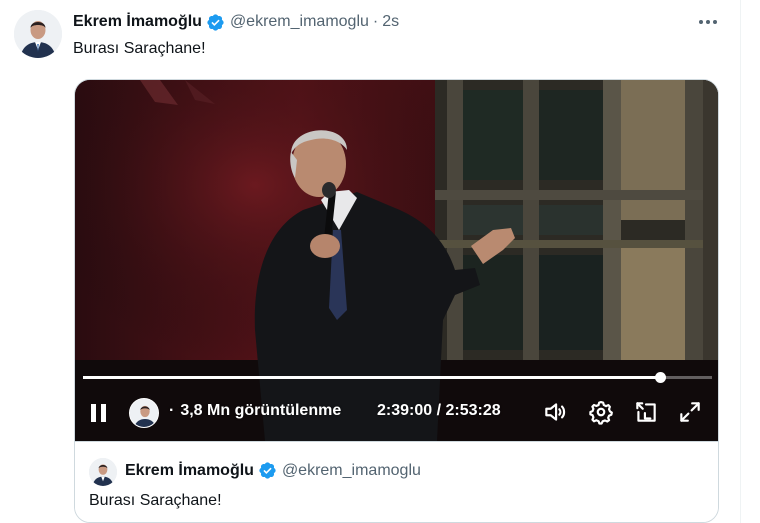 The image size is (760, 523). What do you see at coordinates (555, 412) in the screenshot?
I see `volume-icon` at bounding box center [555, 412].